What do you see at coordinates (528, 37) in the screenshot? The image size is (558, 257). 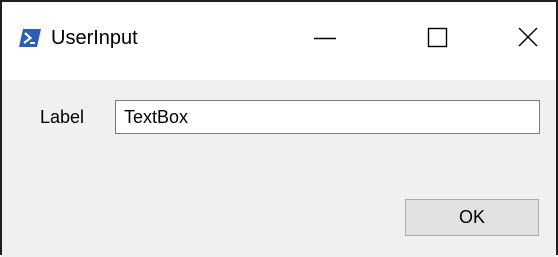 I see `close-icon` at bounding box center [528, 37].